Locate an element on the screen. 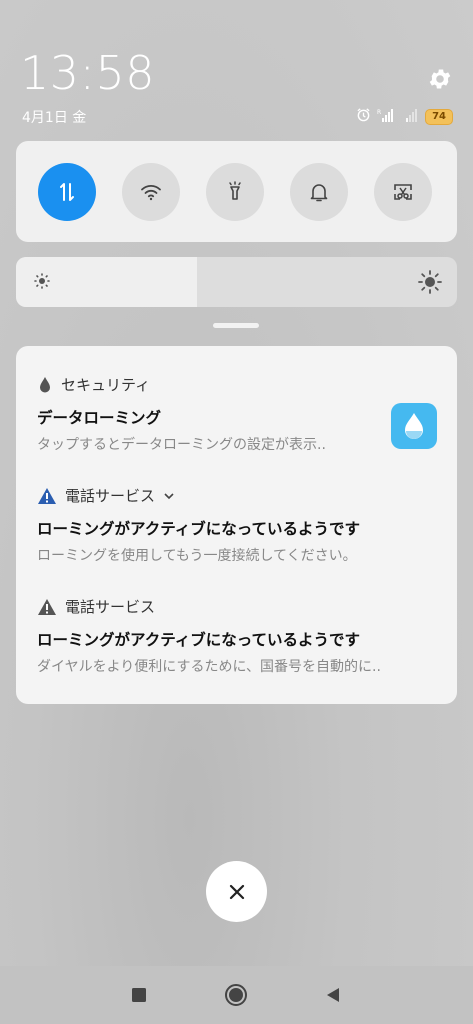 The image size is (473, 1024). home-circle-icon is located at coordinates (236, 995).